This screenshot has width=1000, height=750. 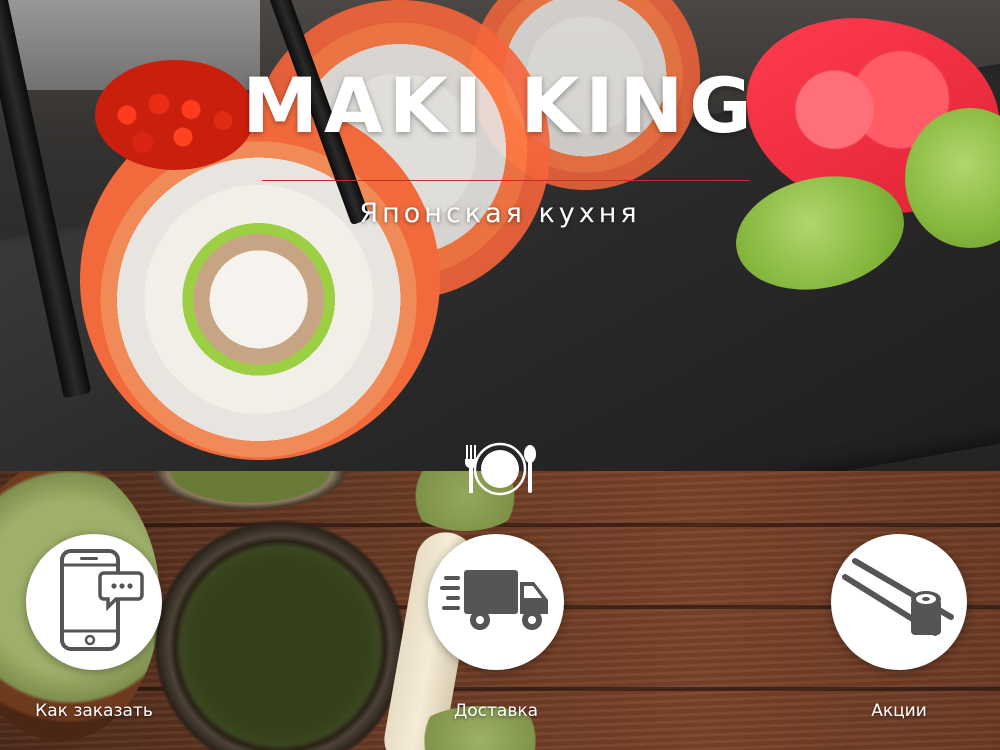 I want to click on title-divider, so click(x=506, y=180).